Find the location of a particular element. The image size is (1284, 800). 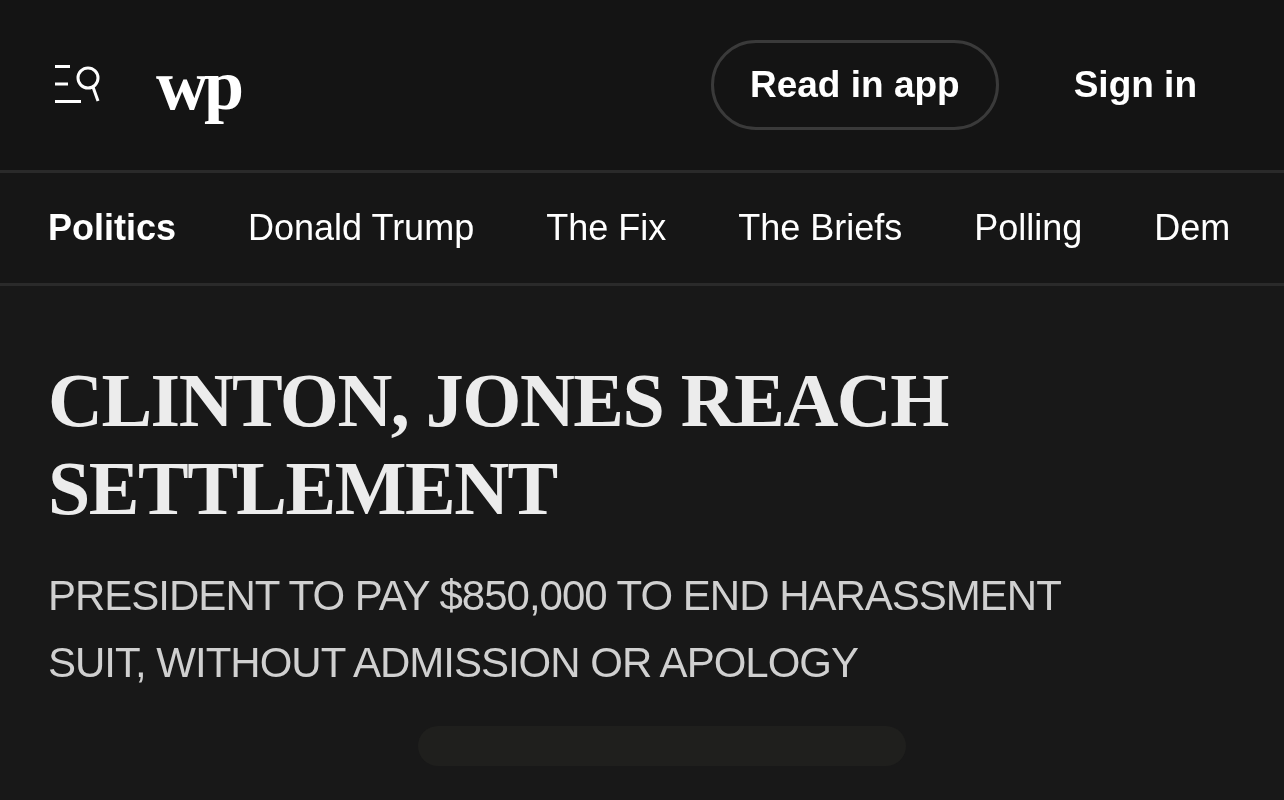

nav-link: The Briefs is located at coordinates (820, 228).